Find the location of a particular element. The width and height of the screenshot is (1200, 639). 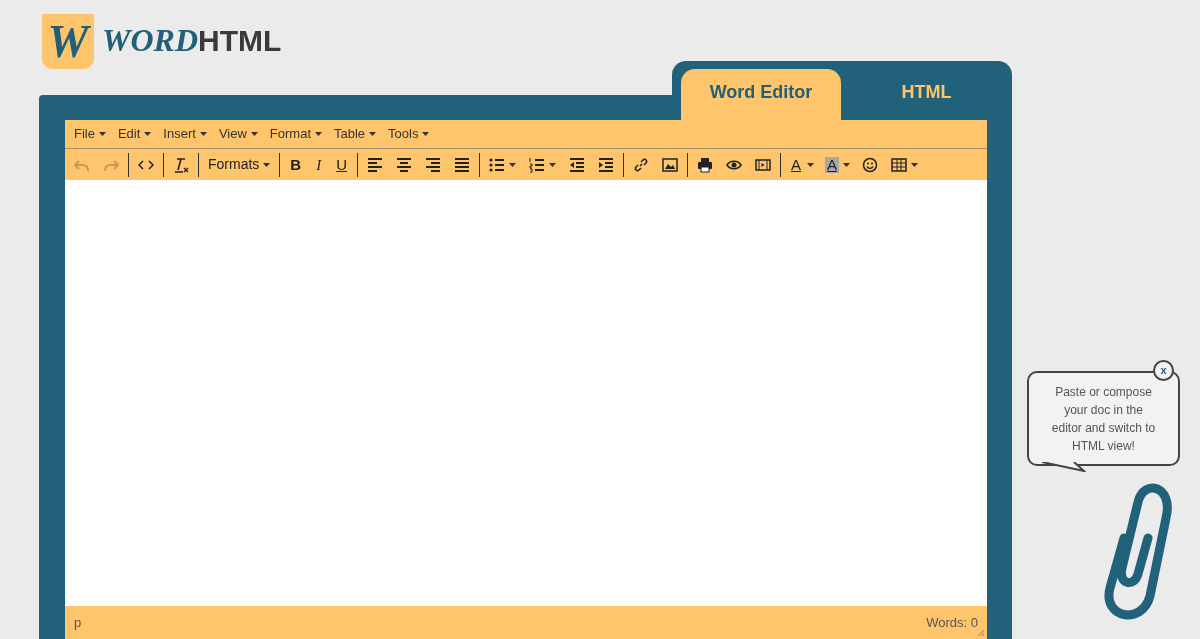

italic-button: I is located at coordinates (319, 164).